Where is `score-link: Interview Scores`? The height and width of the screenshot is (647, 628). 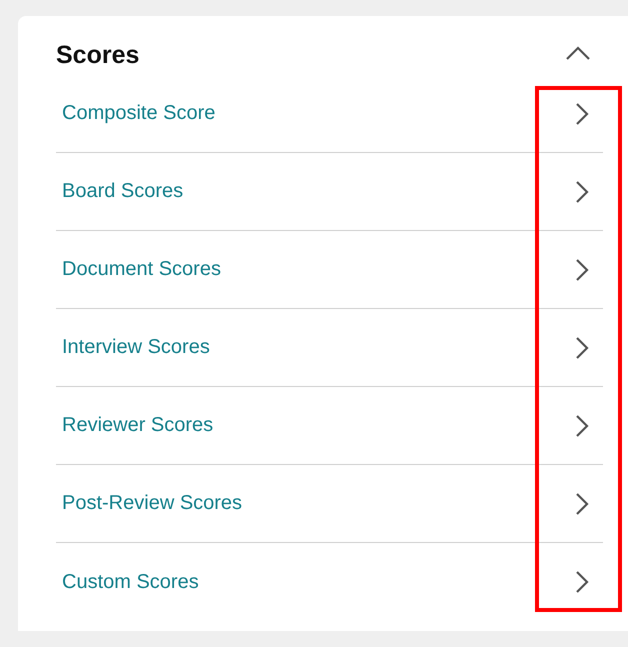 score-link: Interview Scores is located at coordinates (329, 348).